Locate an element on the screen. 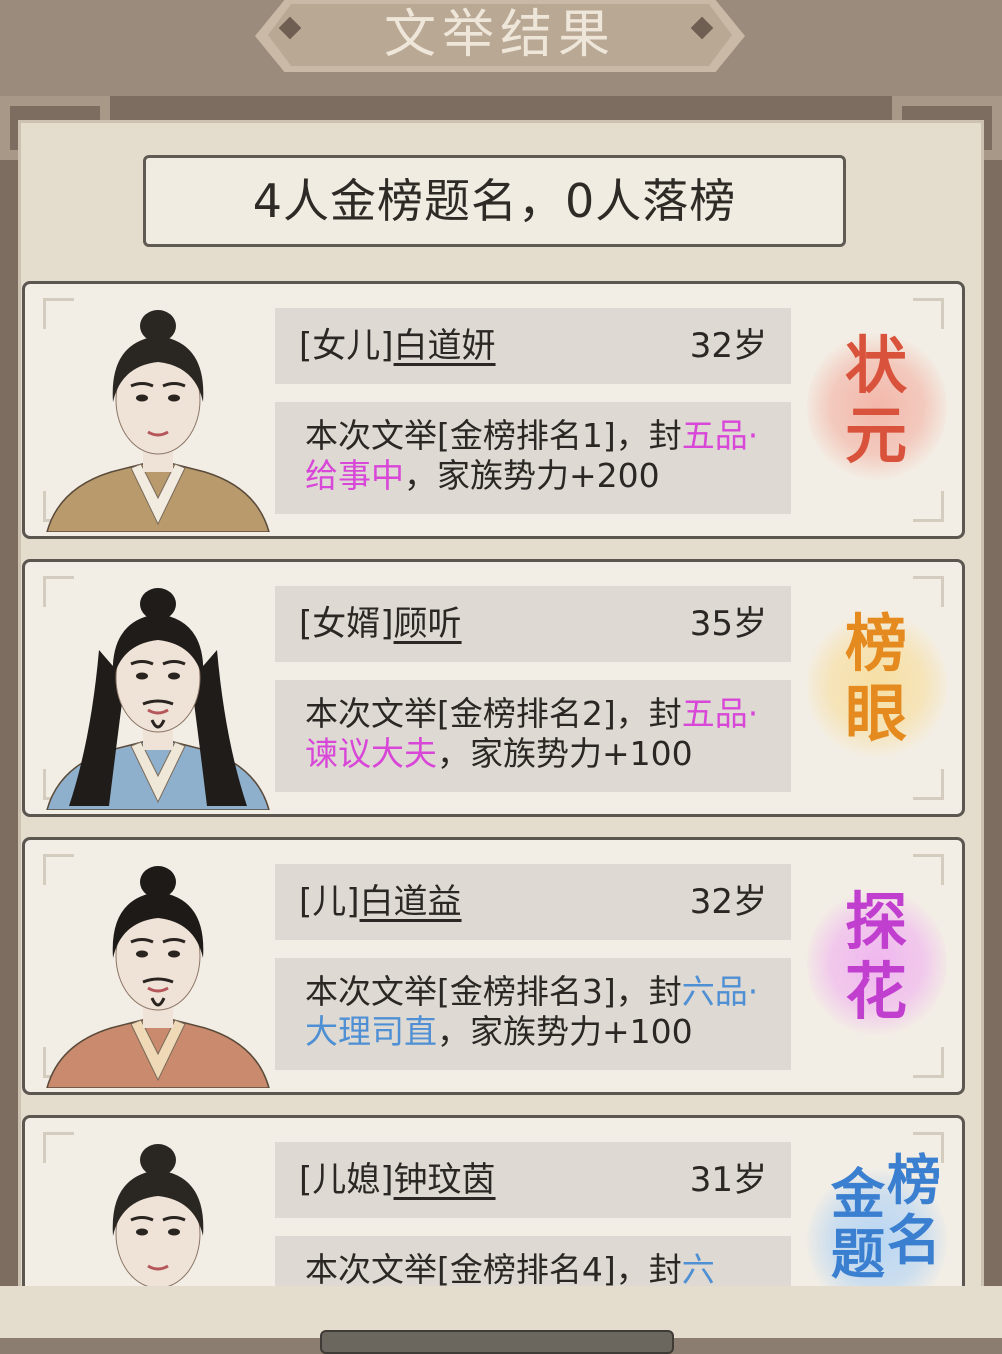  rank-badge: 金榜题名 is located at coordinates (874, 1217).